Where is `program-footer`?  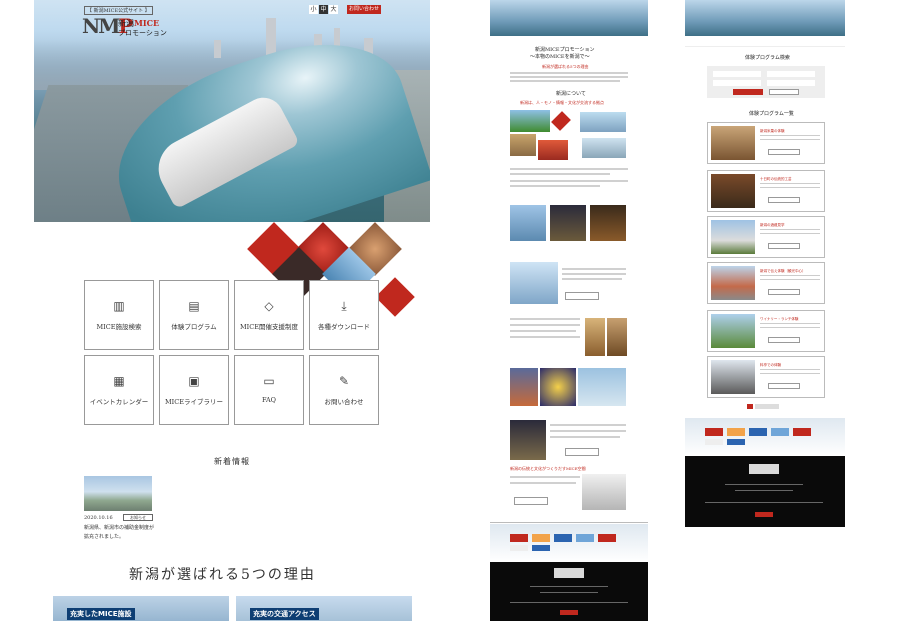 program-footer is located at coordinates (765, 491).